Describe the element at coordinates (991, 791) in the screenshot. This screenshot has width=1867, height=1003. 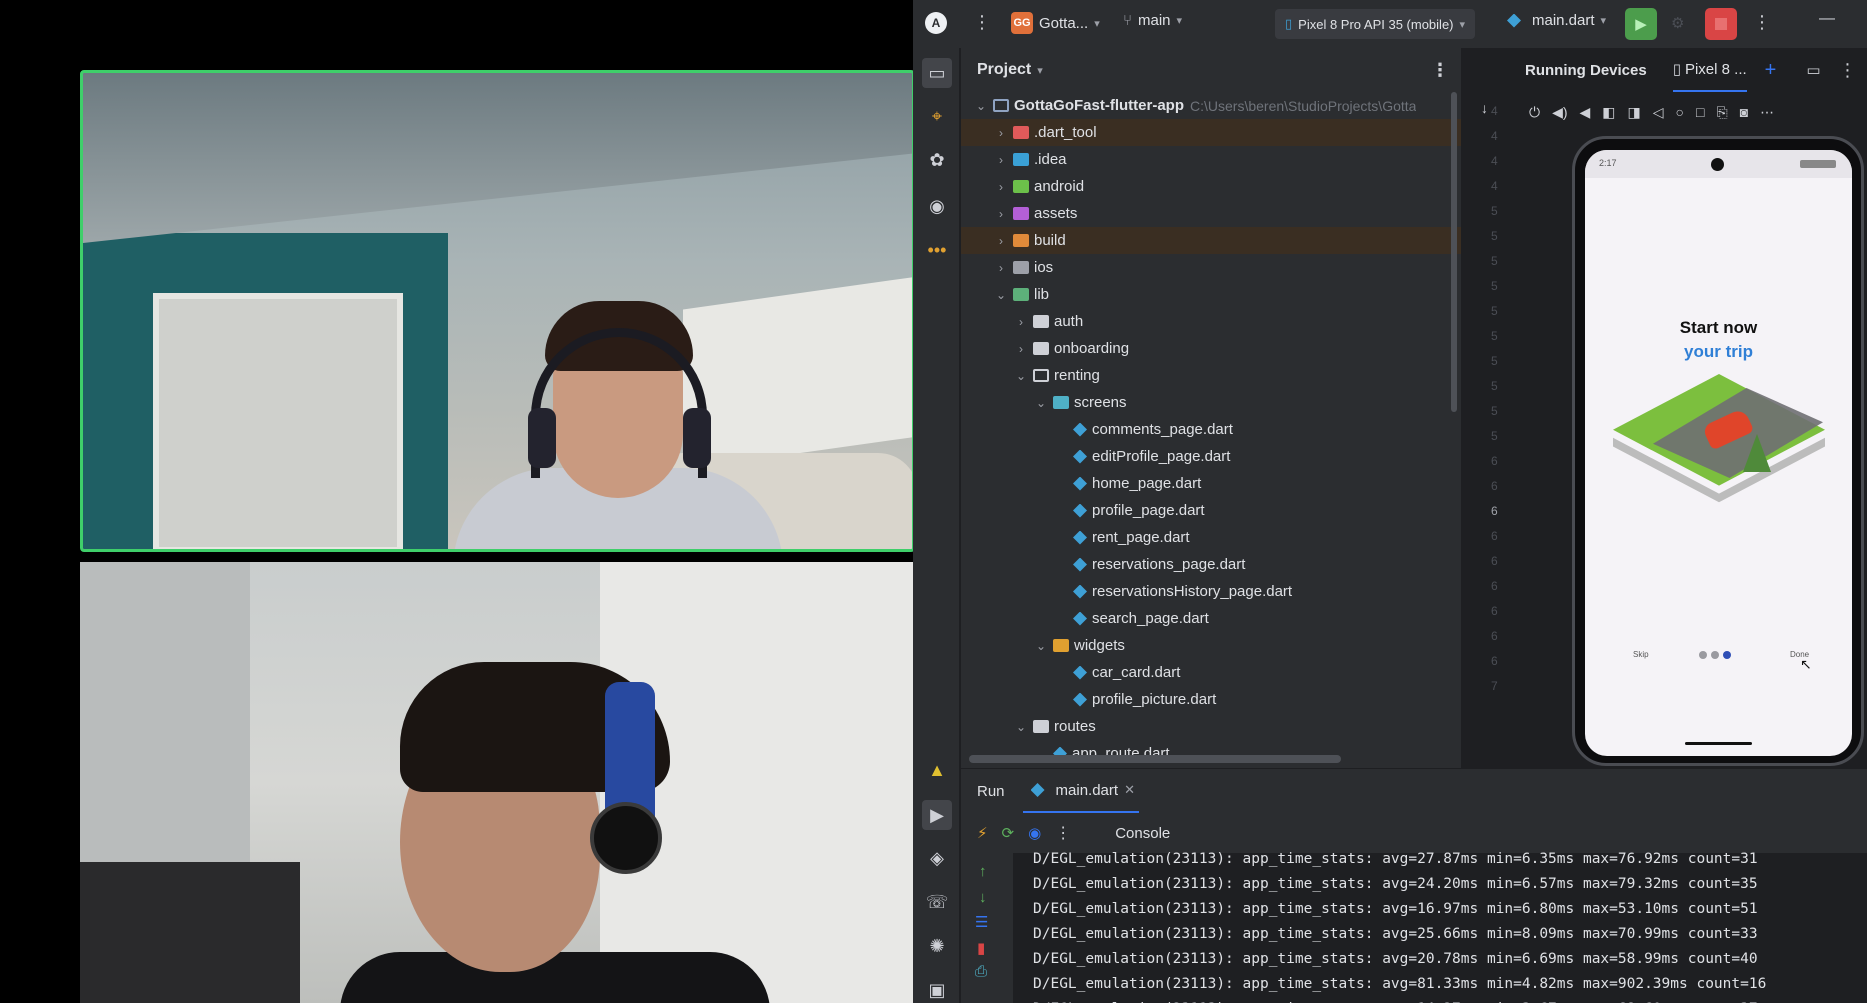
I see `run-tab: Run` at that location.